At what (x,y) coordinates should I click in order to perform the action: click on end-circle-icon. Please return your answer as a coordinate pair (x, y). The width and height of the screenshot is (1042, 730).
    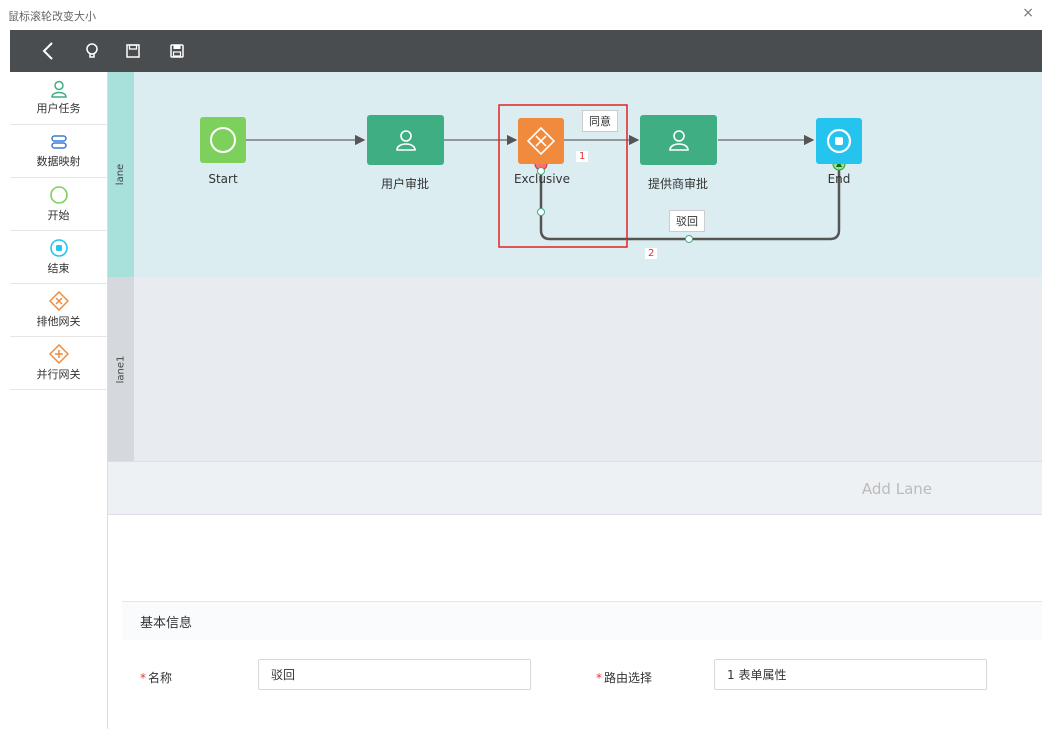
    Looking at the image, I should click on (839, 141).